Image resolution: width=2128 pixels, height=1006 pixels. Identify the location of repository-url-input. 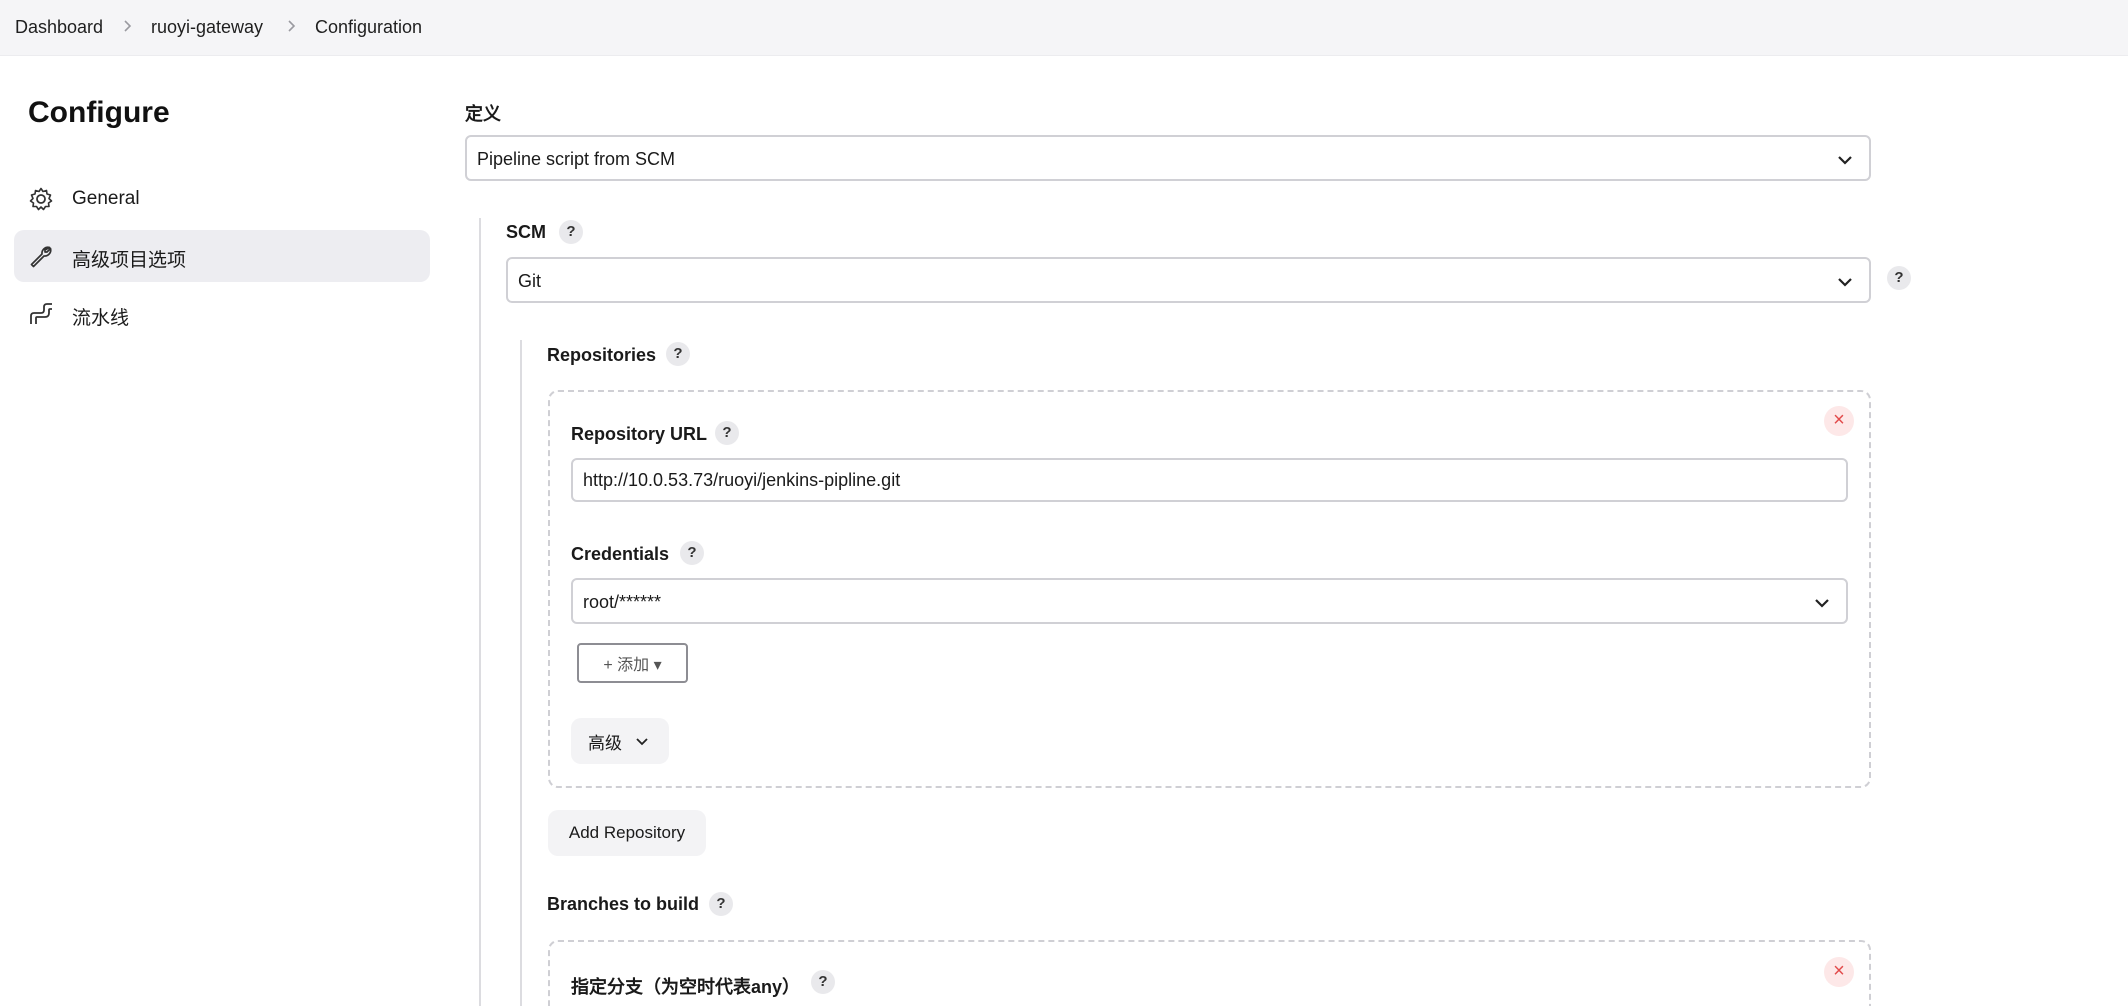
(1209, 480).